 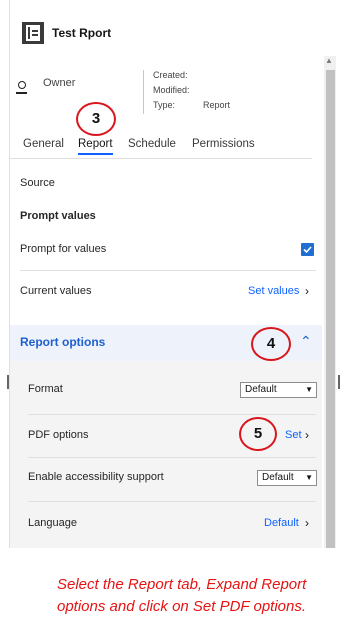 I want to click on format-label: Format, so click(x=45, y=389).